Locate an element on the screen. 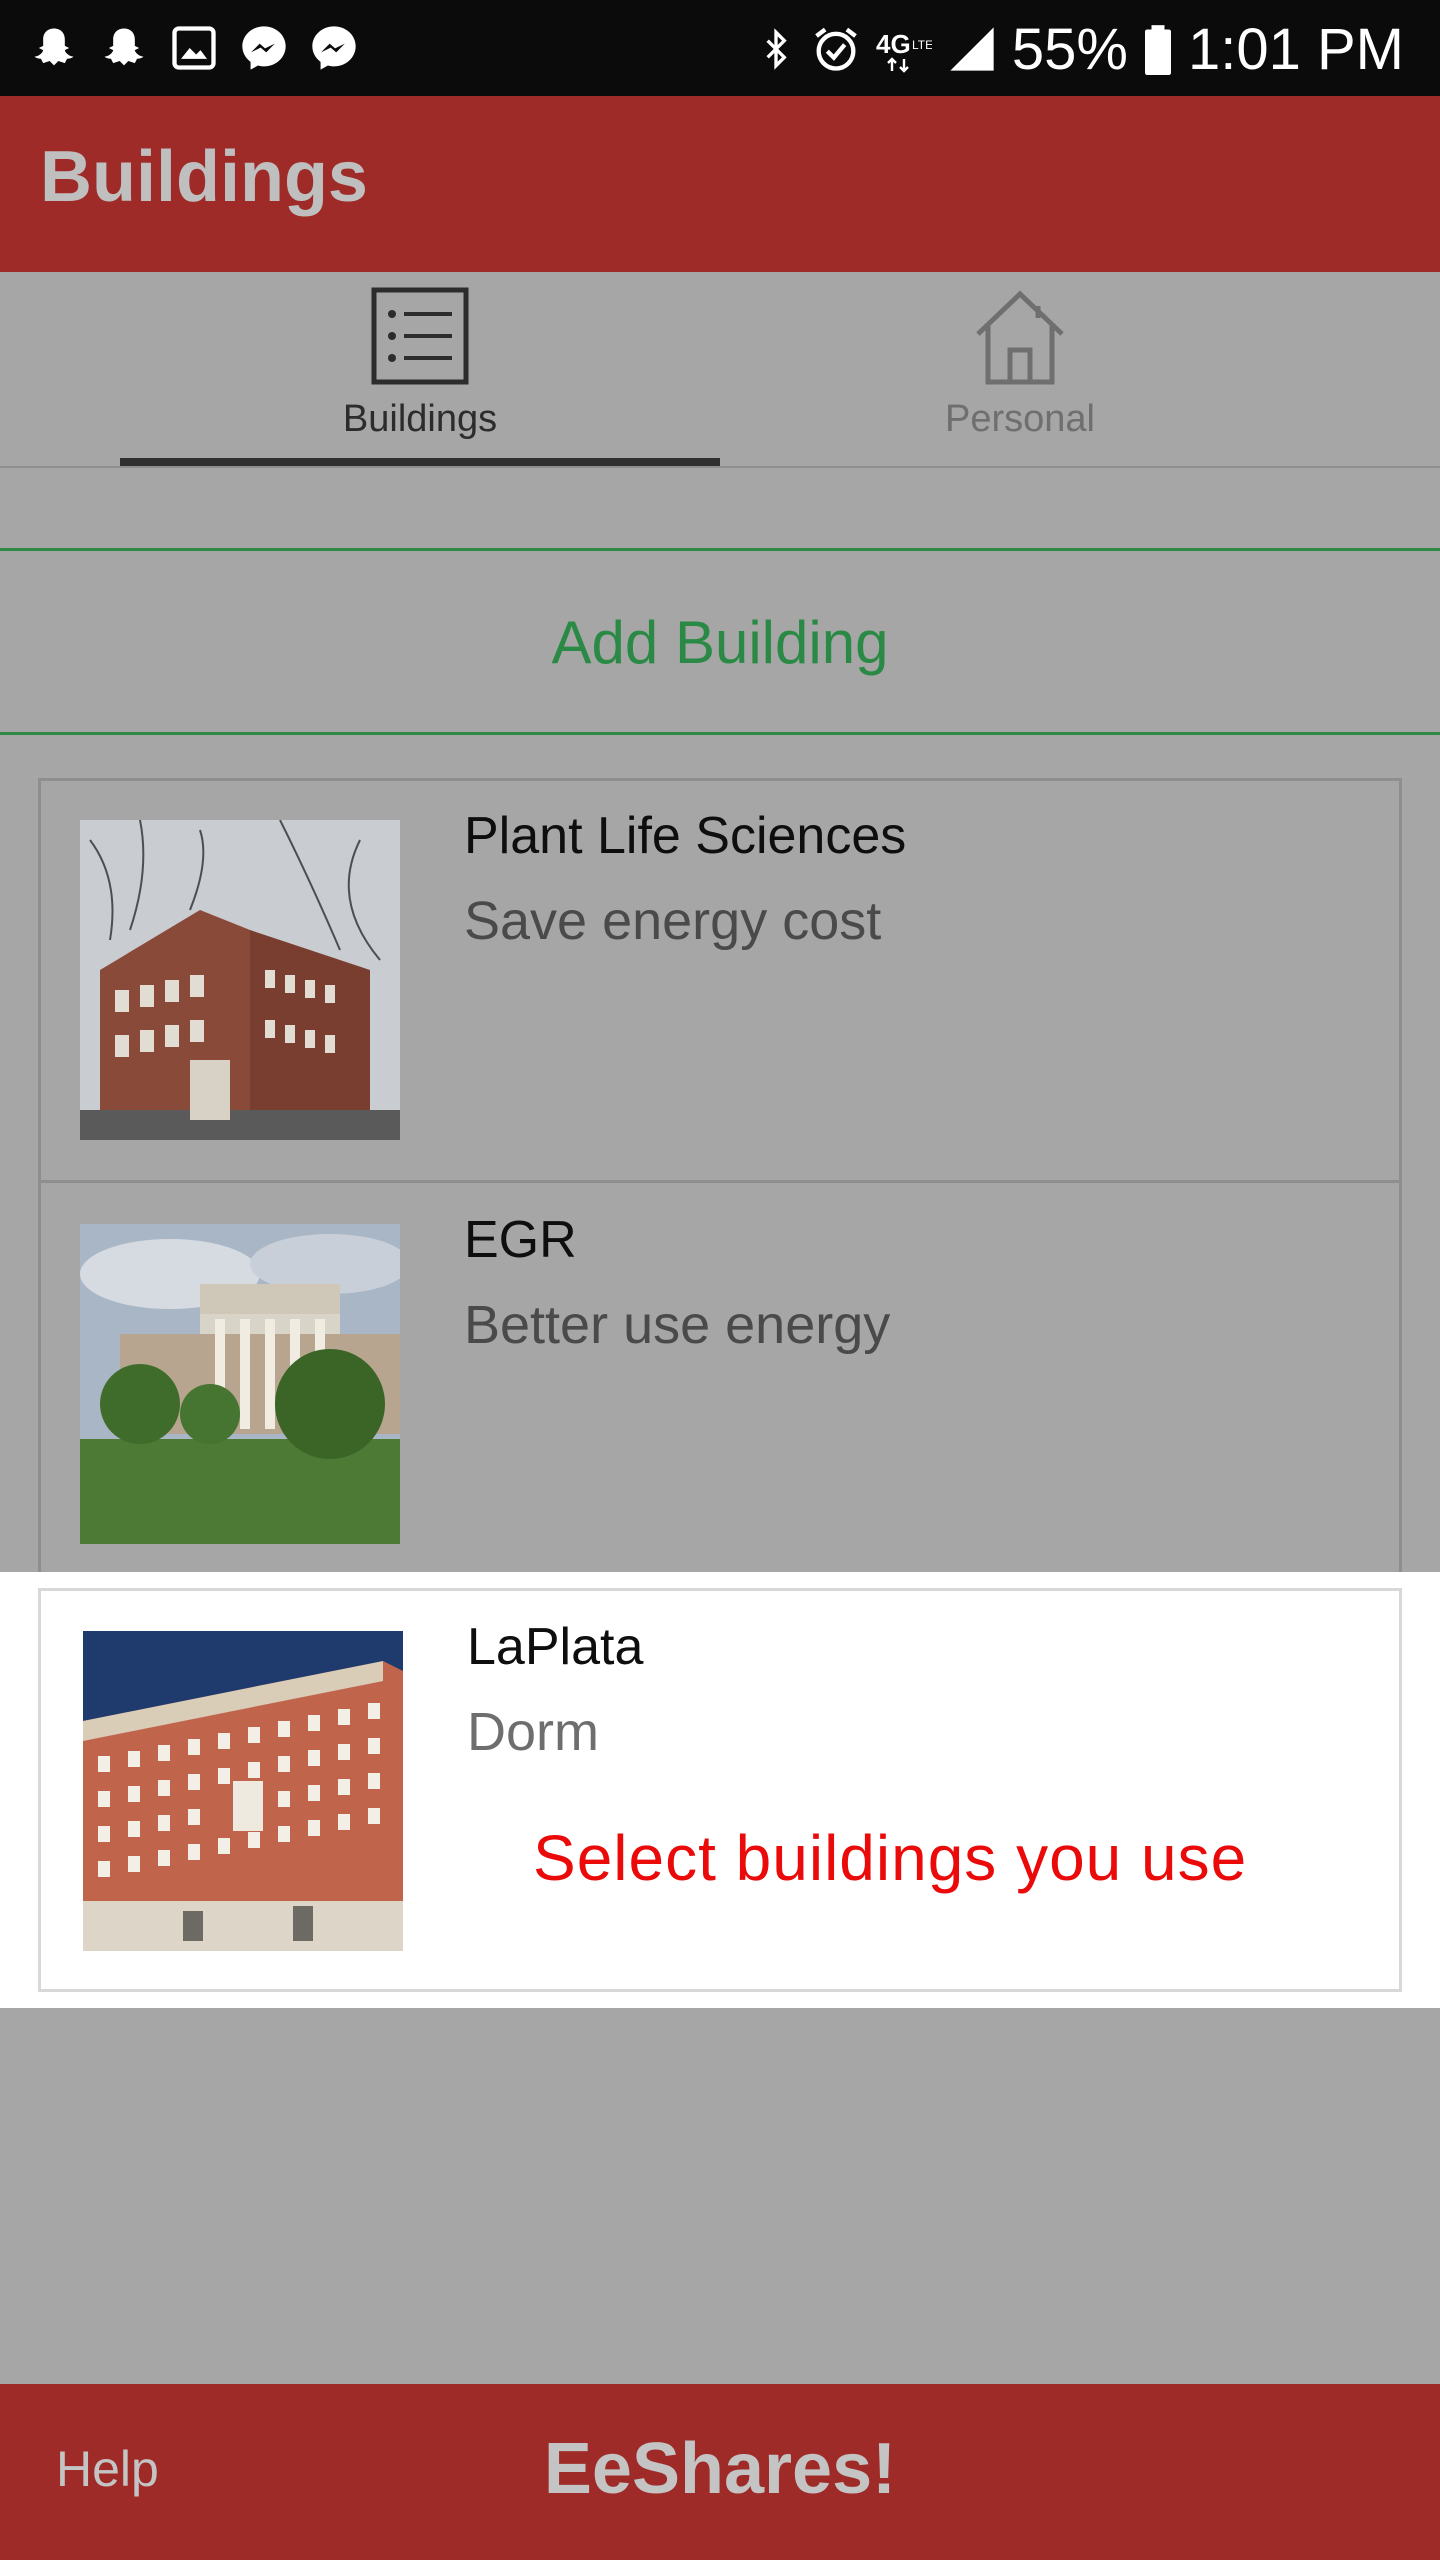 The width and height of the screenshot is (1440, 2560). list-item: Plant Life Sciences Save energy cost is located at coordinates (720, 982).